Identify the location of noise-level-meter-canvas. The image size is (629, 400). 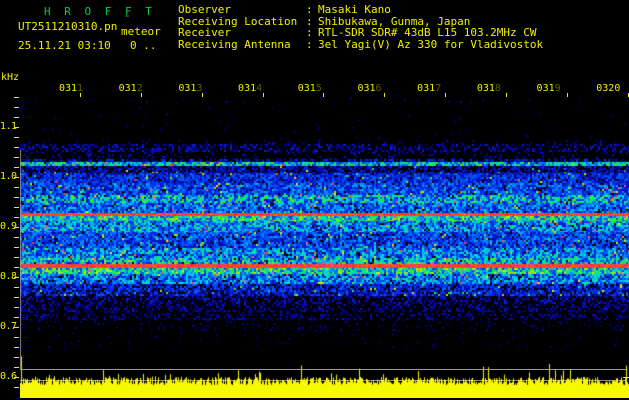
(324, 375).